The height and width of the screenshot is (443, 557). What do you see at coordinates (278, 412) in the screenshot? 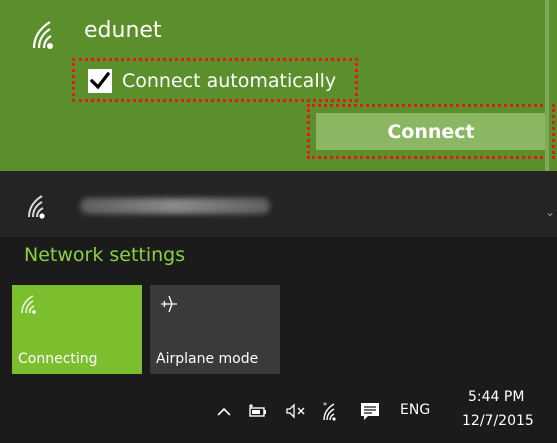
I see `taskbar: * ENG 5:44 PM 12/7/2015` at bounding box center [278, 412].